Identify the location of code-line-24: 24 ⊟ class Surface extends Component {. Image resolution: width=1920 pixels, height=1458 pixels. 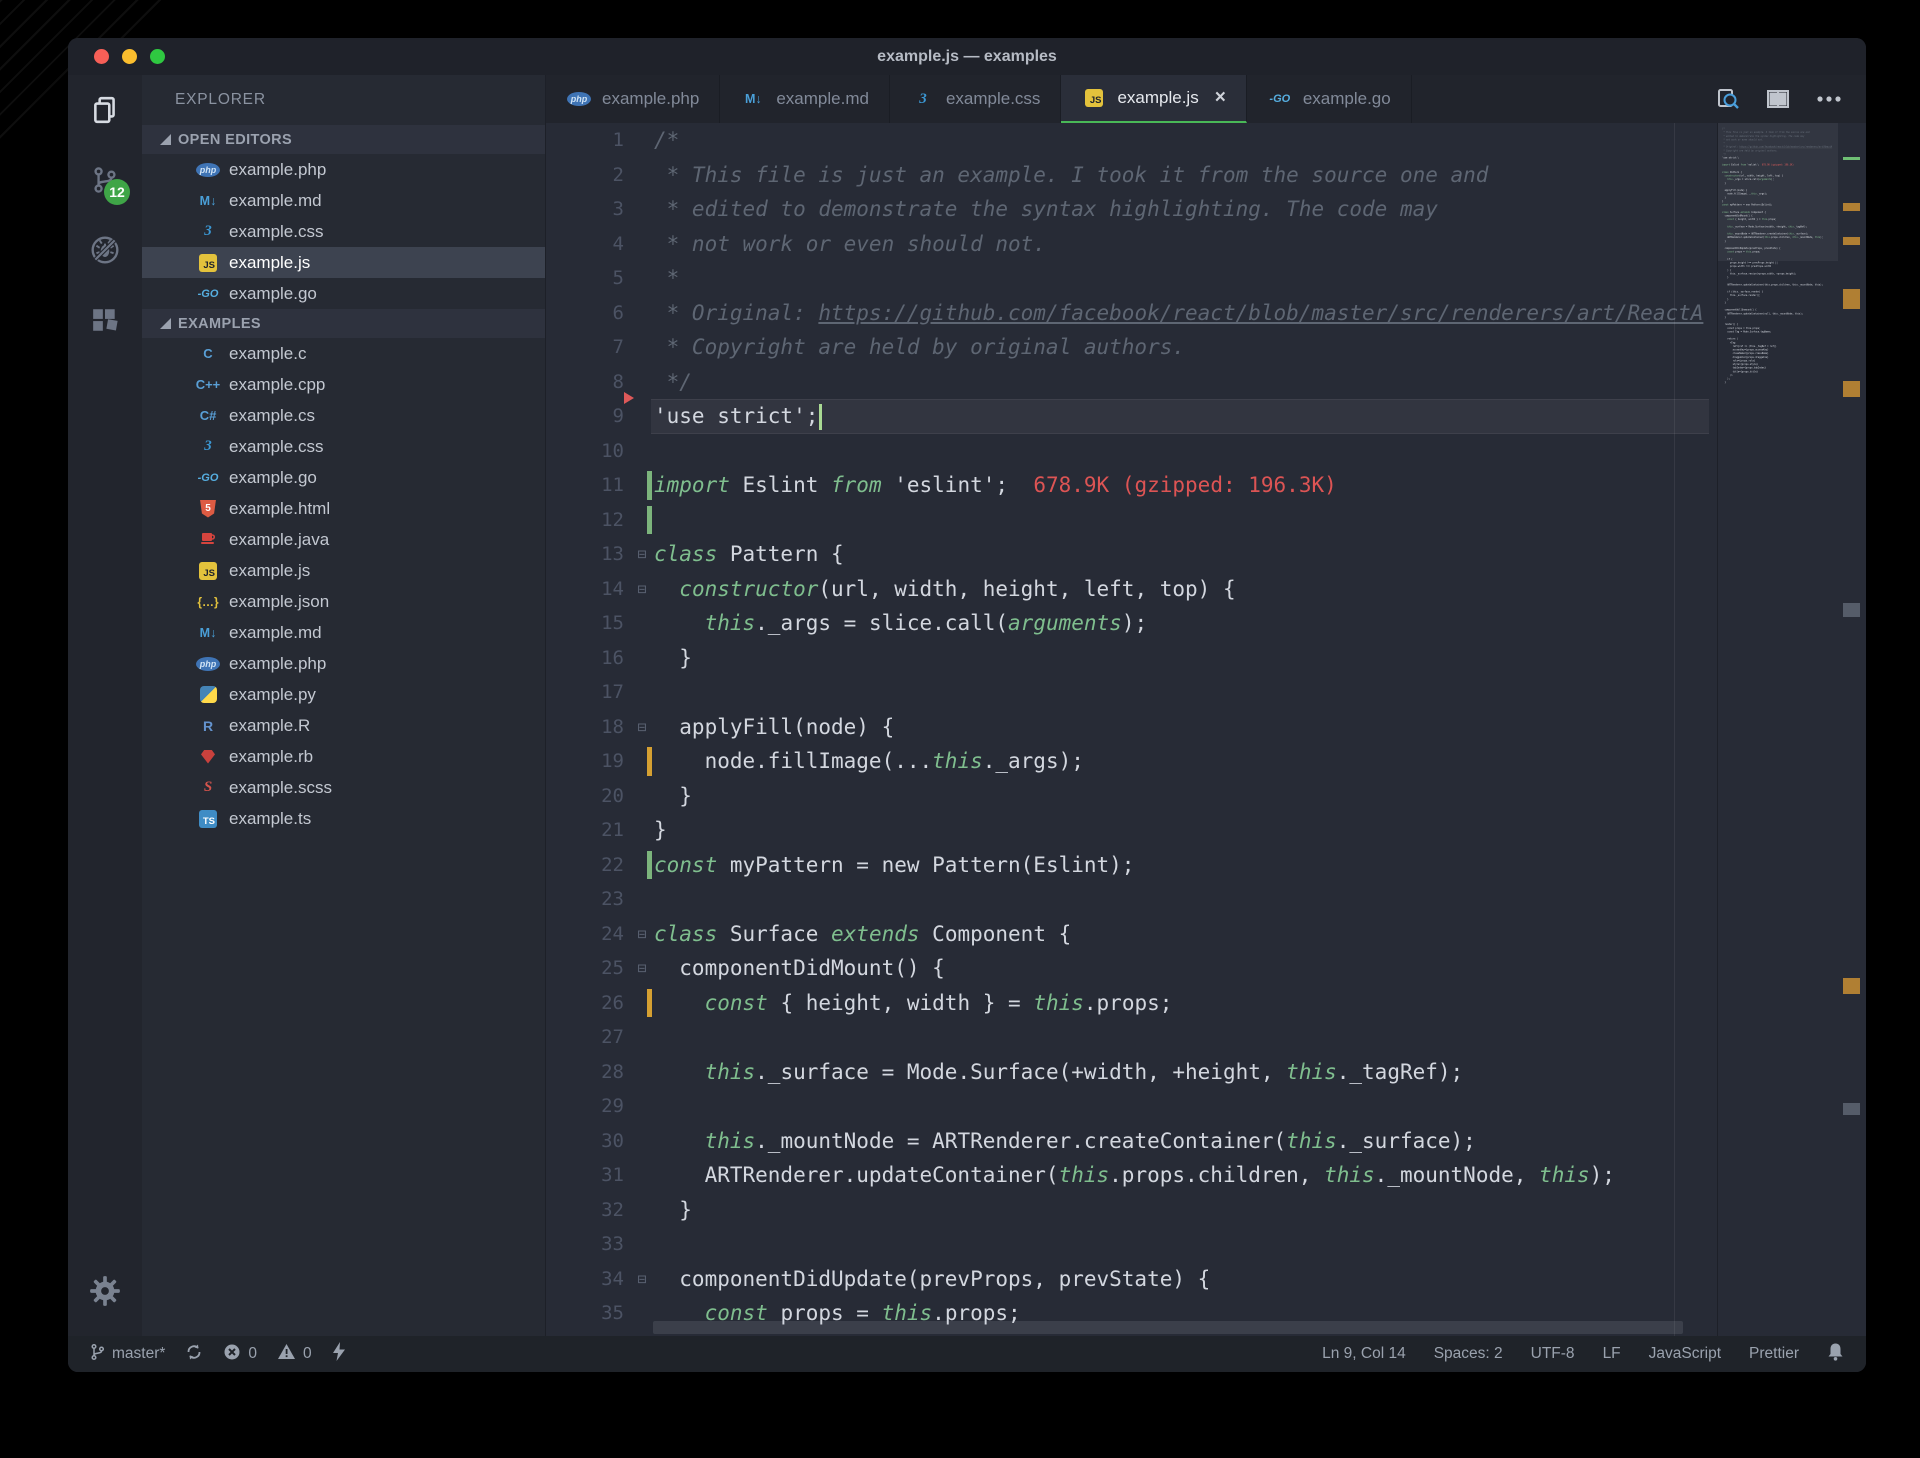
(1132, 934).